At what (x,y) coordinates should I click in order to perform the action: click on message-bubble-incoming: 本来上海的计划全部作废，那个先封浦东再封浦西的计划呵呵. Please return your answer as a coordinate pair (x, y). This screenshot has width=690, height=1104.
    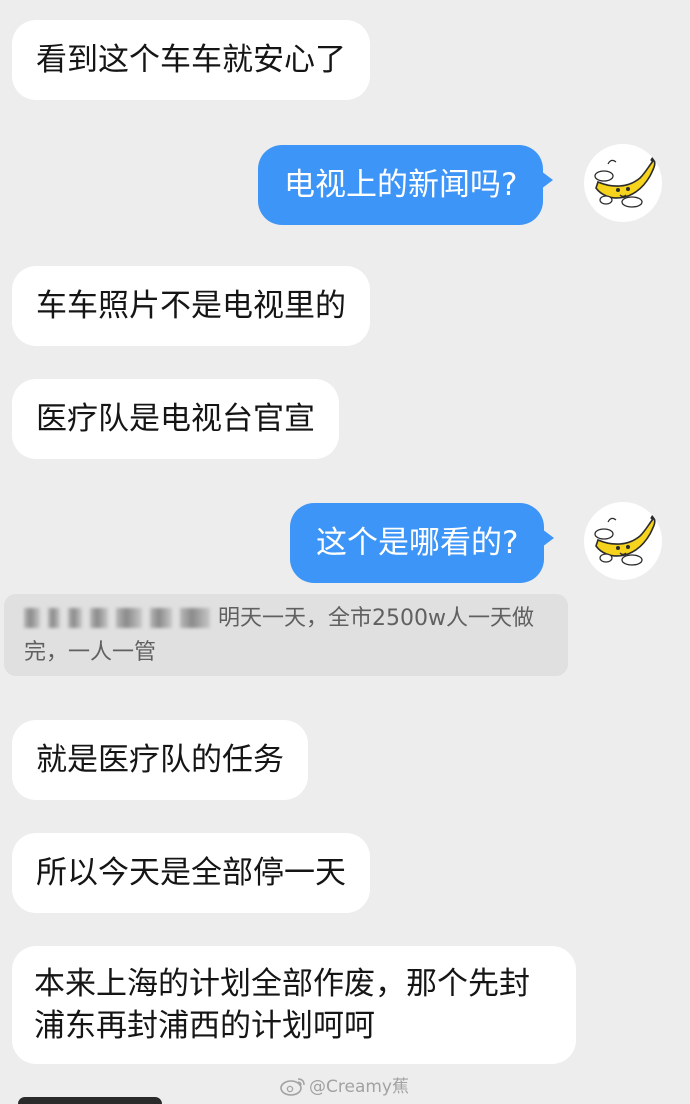
    Looking at the image, I should click on (294, 1005).